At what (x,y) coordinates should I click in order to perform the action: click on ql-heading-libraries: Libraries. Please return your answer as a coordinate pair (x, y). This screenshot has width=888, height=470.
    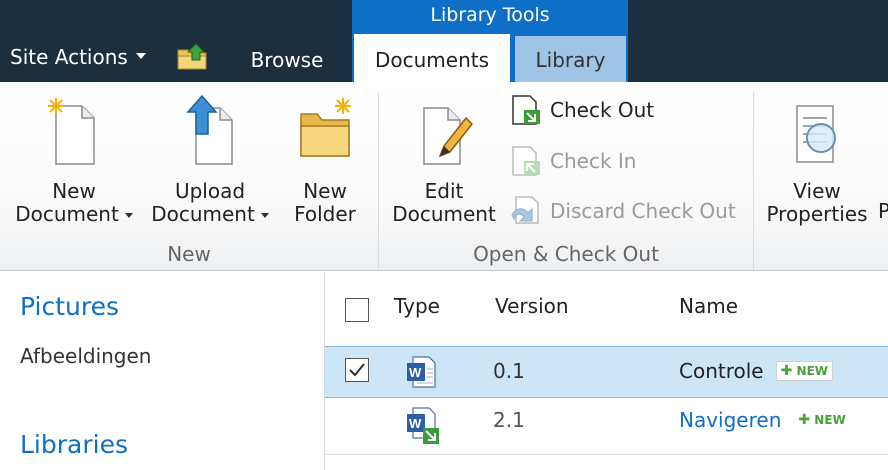
    Looking at the image, I should click on (74, 444).